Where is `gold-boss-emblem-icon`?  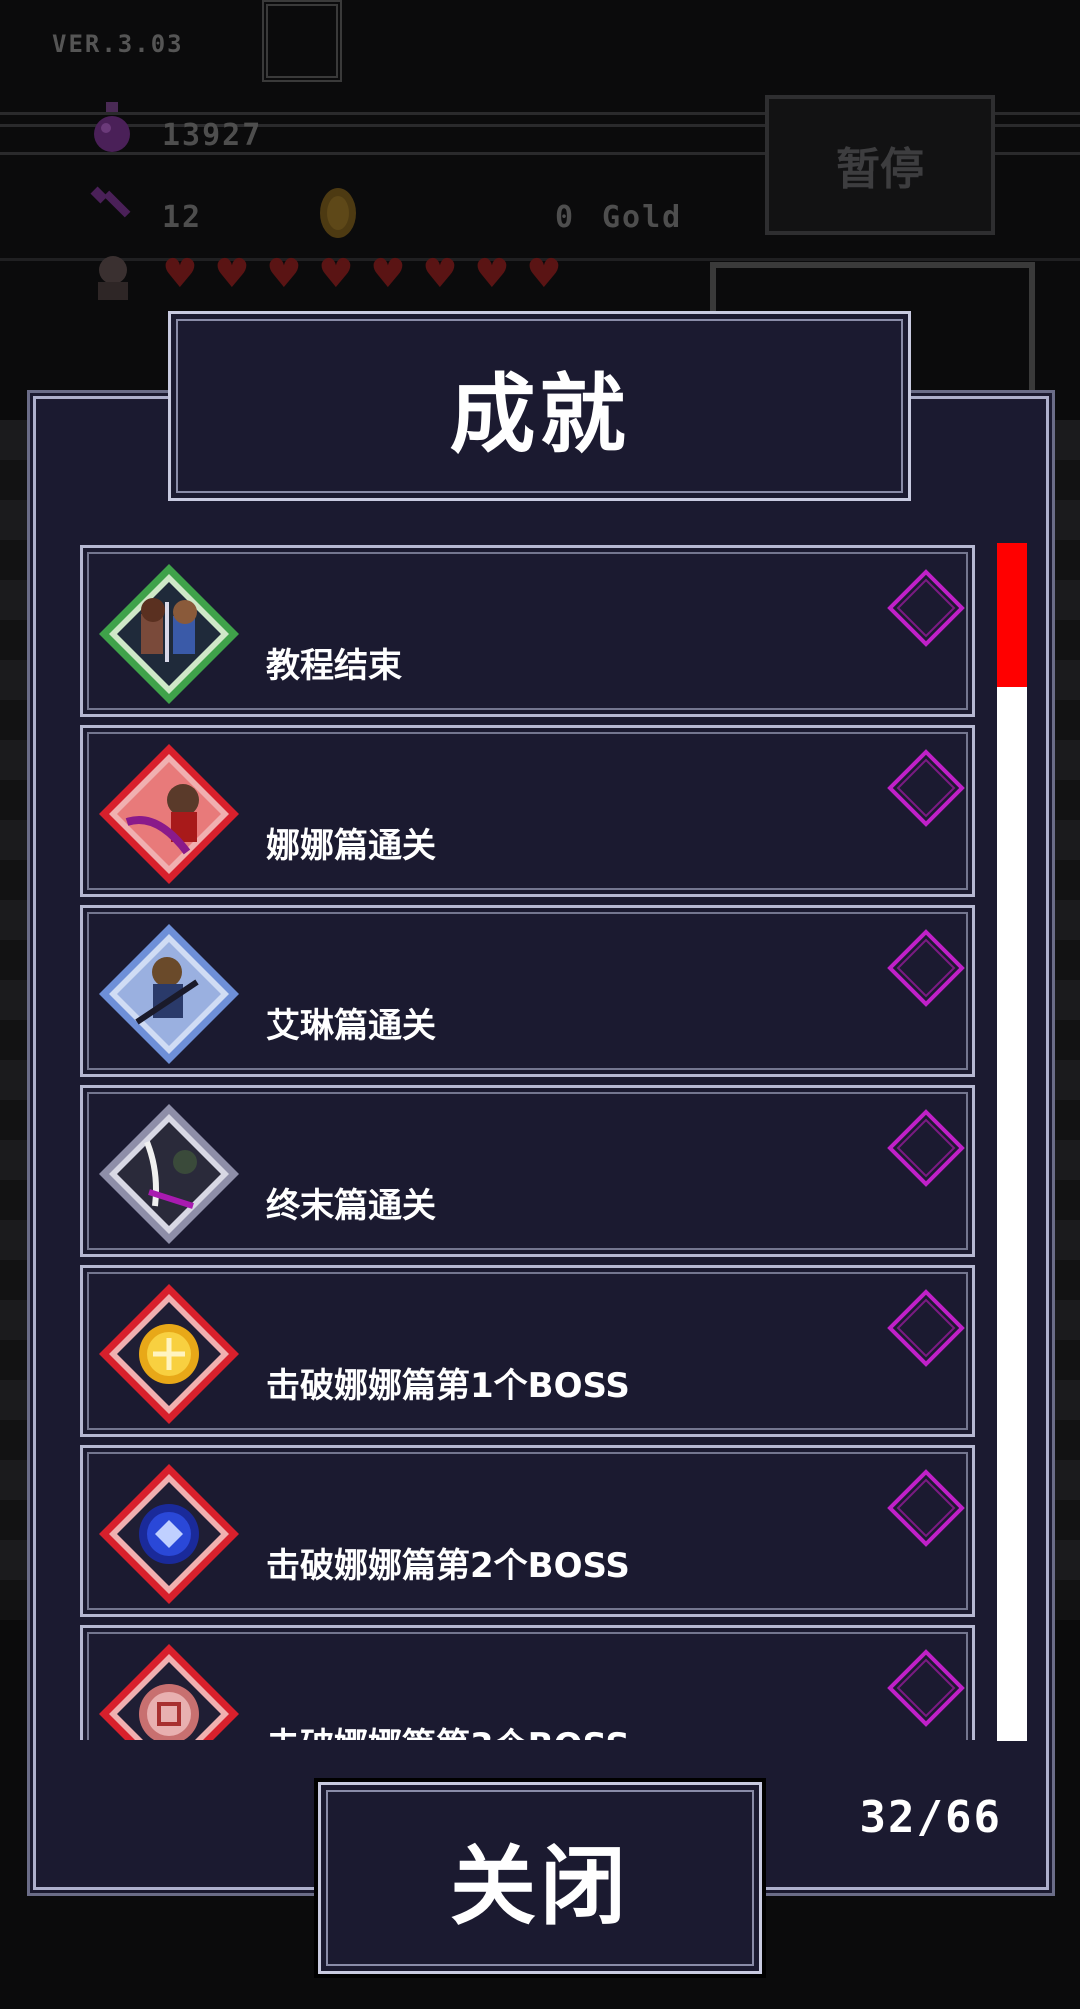 gold-boss-emblem-icon is located at coordinates (169, 1354).